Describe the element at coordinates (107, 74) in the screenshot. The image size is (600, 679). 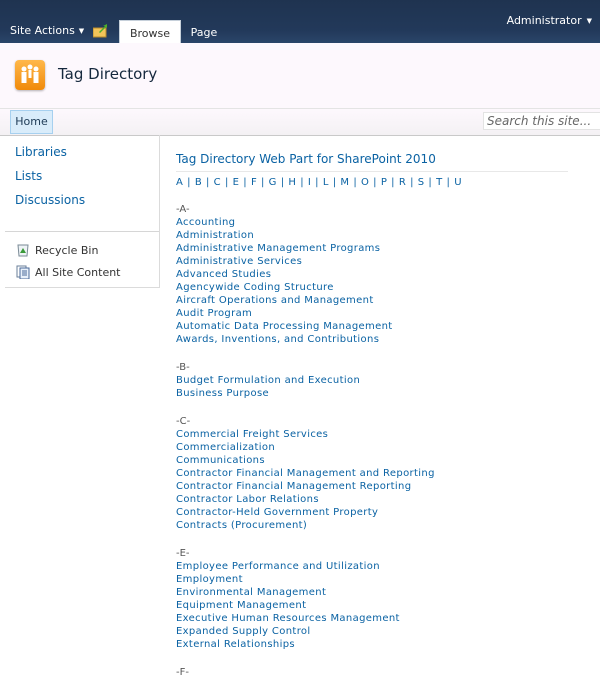
I see `site-title: Tag Directory` at that location.